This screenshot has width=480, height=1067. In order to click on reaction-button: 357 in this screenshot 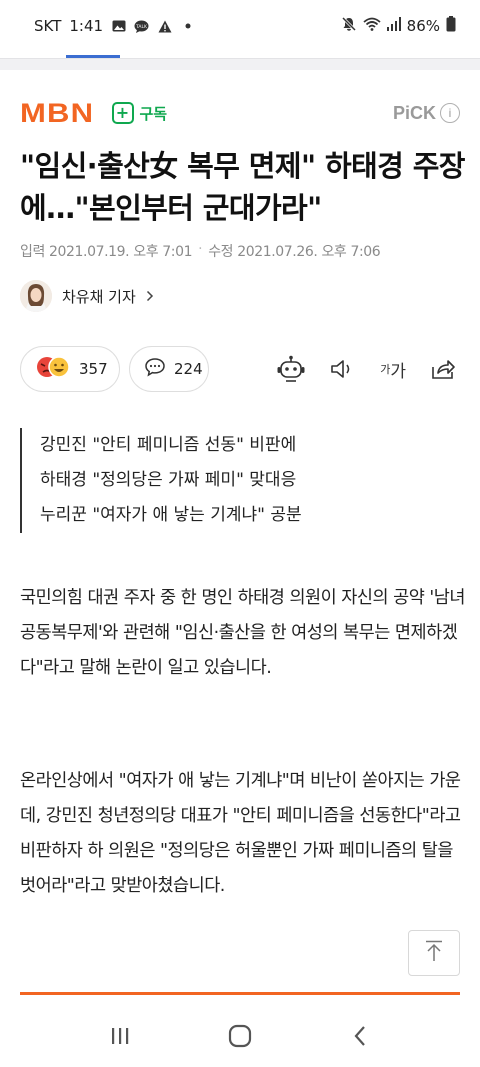, I will do `click(70, 369)`.